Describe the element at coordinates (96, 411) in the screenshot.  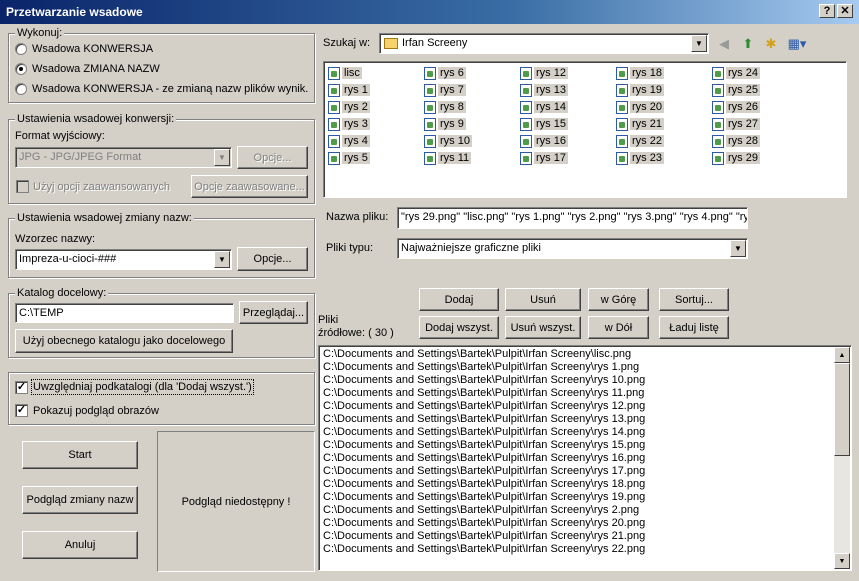
I see `show-preview-label: Pokazuj podgląd obrazów` at that location.